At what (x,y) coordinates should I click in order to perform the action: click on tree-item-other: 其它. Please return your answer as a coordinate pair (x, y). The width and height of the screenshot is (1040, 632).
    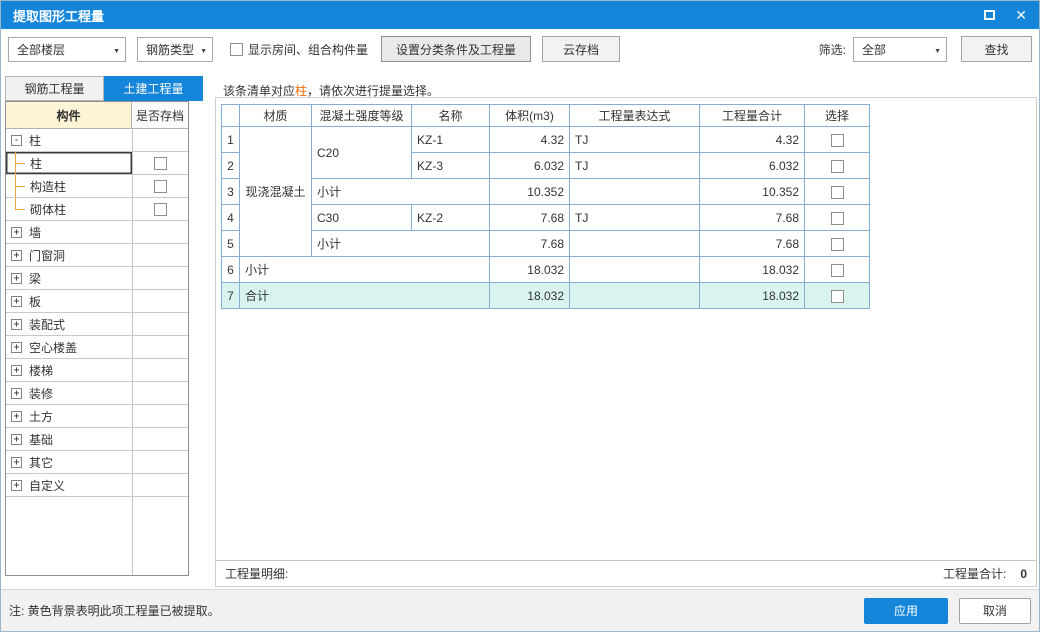
    Looking at the image, I should click on (97, 462).